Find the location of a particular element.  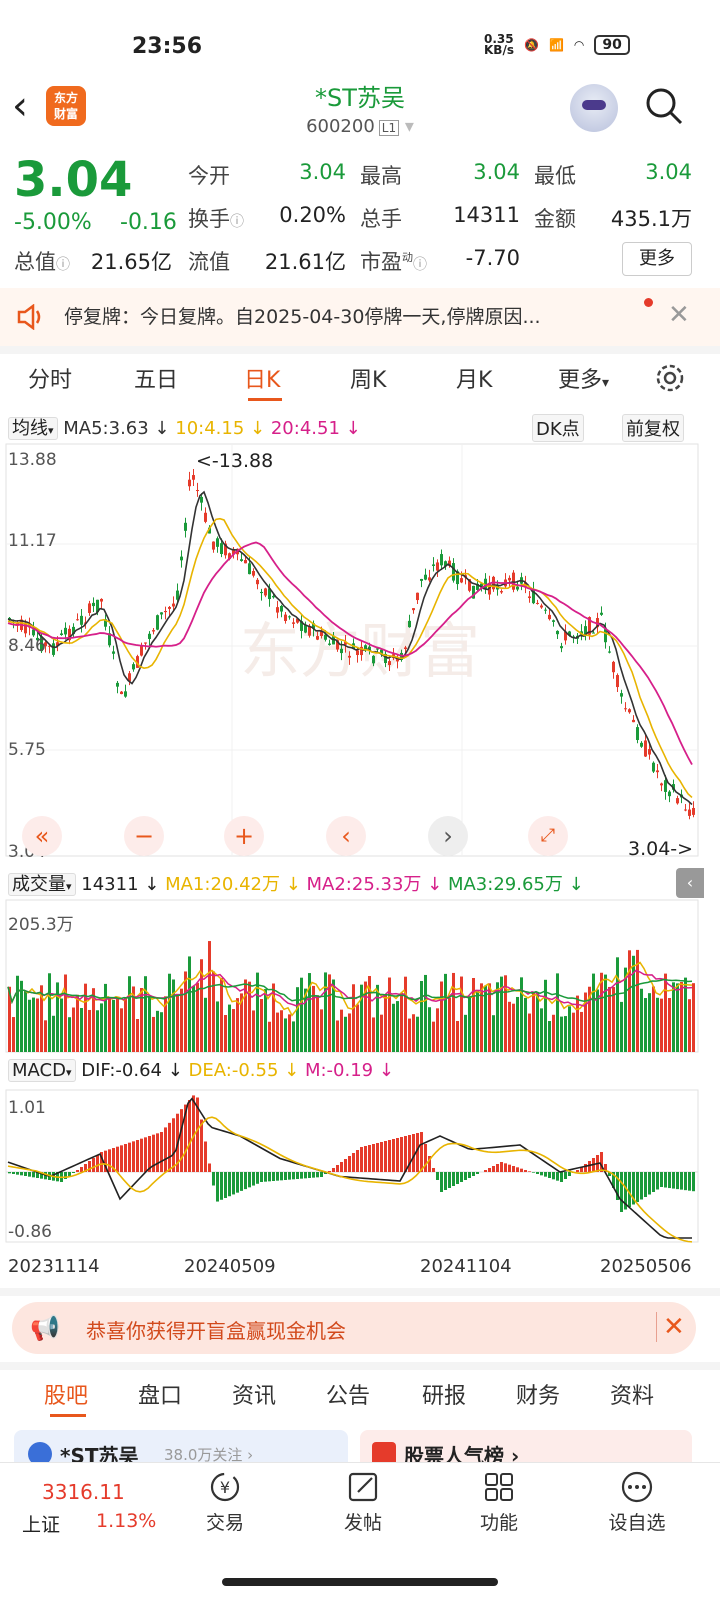

grid-icon is located at coordinates (499, 1487).